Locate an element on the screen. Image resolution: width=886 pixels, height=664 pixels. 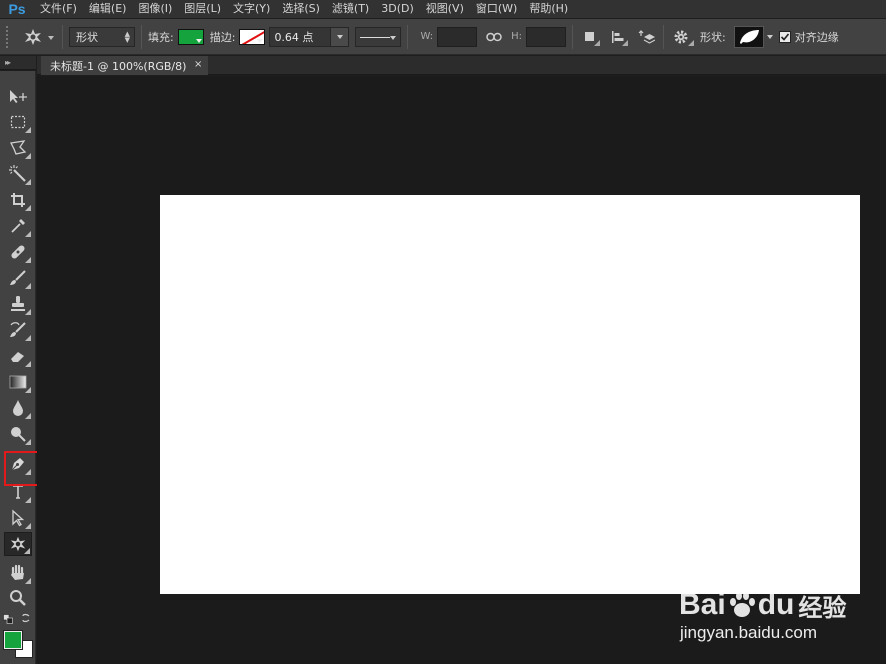
no-color-slash-icon is located at coordinates (252, 36).